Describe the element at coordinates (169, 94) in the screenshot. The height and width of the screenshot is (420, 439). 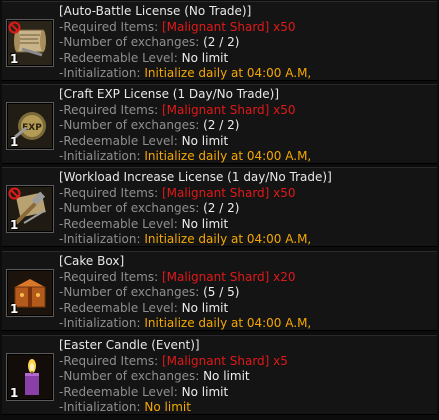
I see `item-title: [Craft EXP License (1 Day/No Trade)]` at that location.